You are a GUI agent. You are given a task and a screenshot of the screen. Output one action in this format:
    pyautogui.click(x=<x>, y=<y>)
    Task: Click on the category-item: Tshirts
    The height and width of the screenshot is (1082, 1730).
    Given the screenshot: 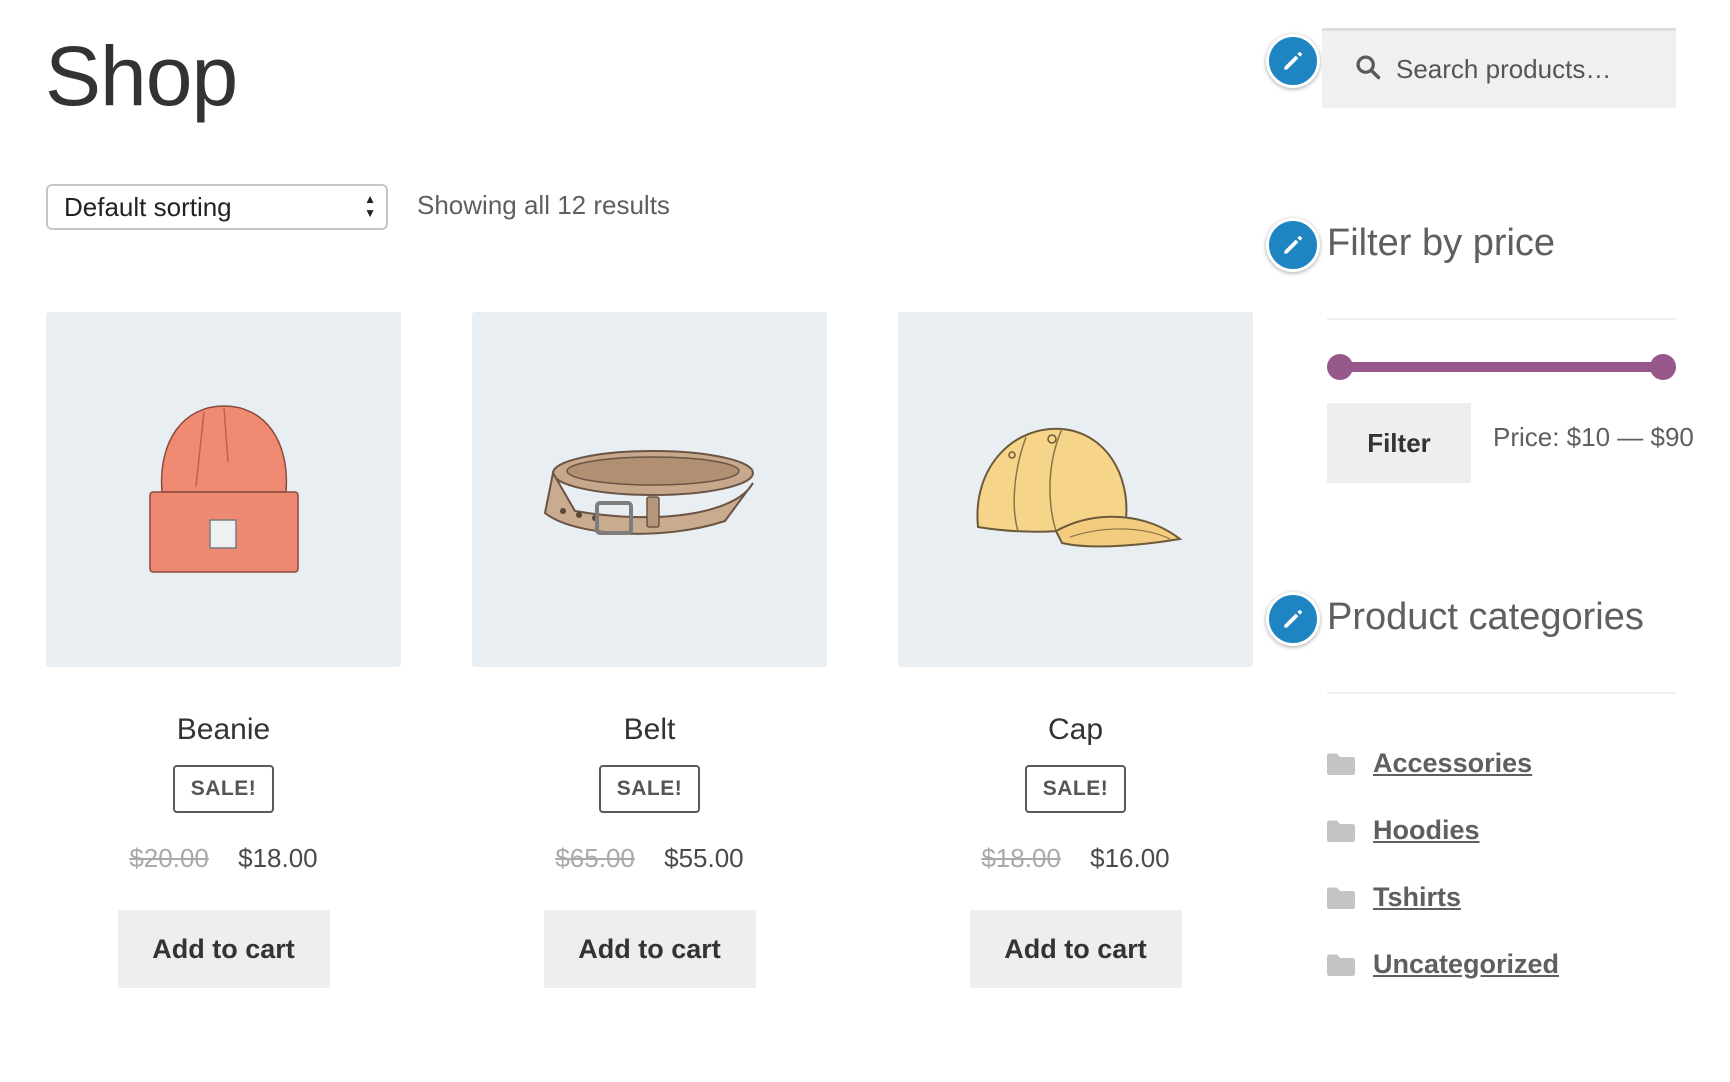 What is the action you would take?
    pyautogui.click(x=1443, y=897)
    